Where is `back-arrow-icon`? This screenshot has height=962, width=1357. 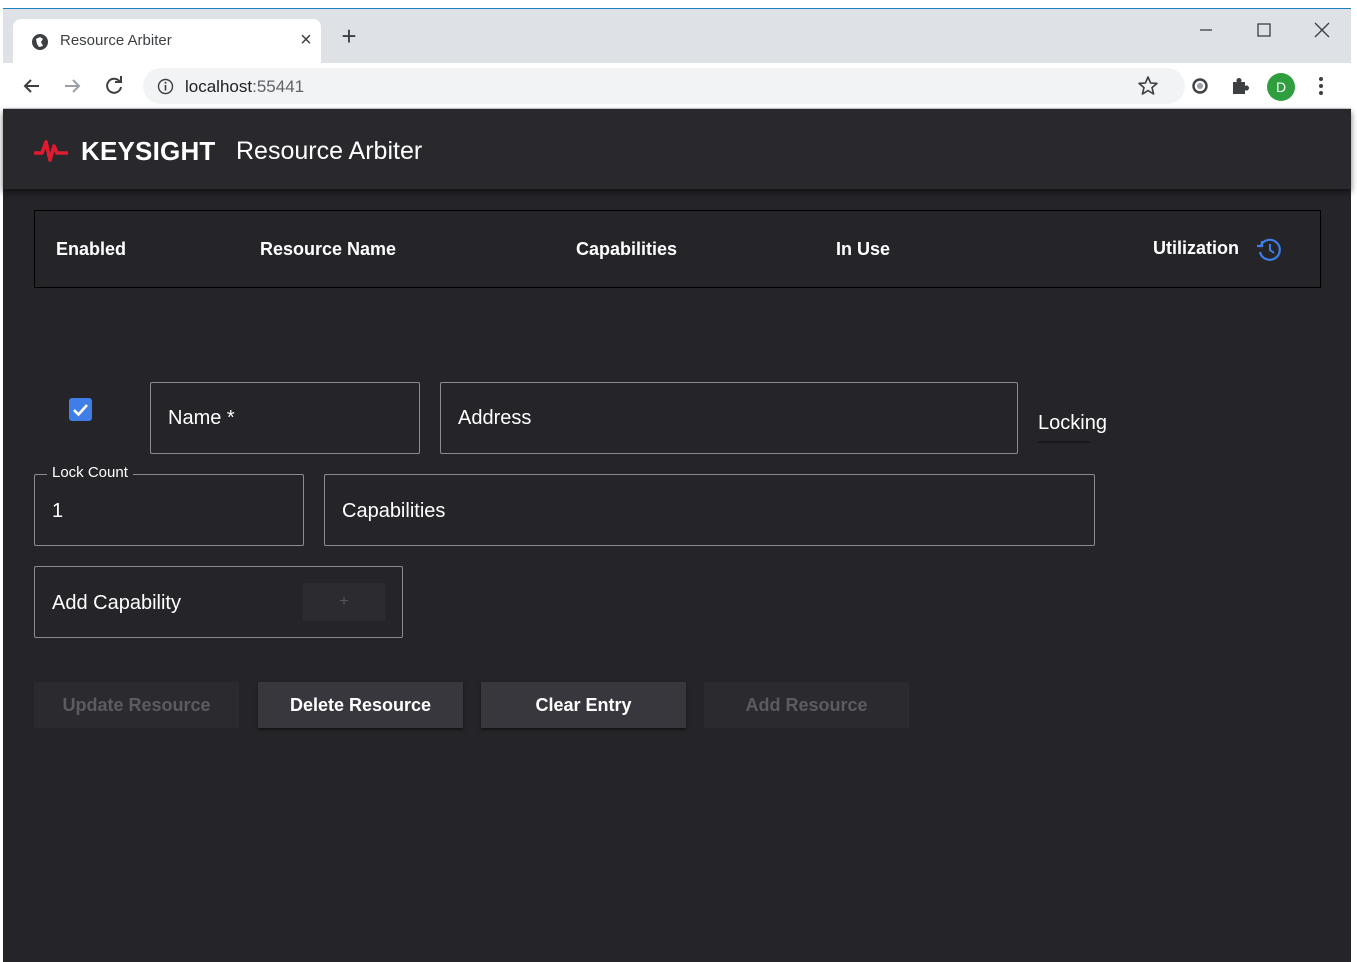
back-arrow-icon is located at coordinates (32, 86).